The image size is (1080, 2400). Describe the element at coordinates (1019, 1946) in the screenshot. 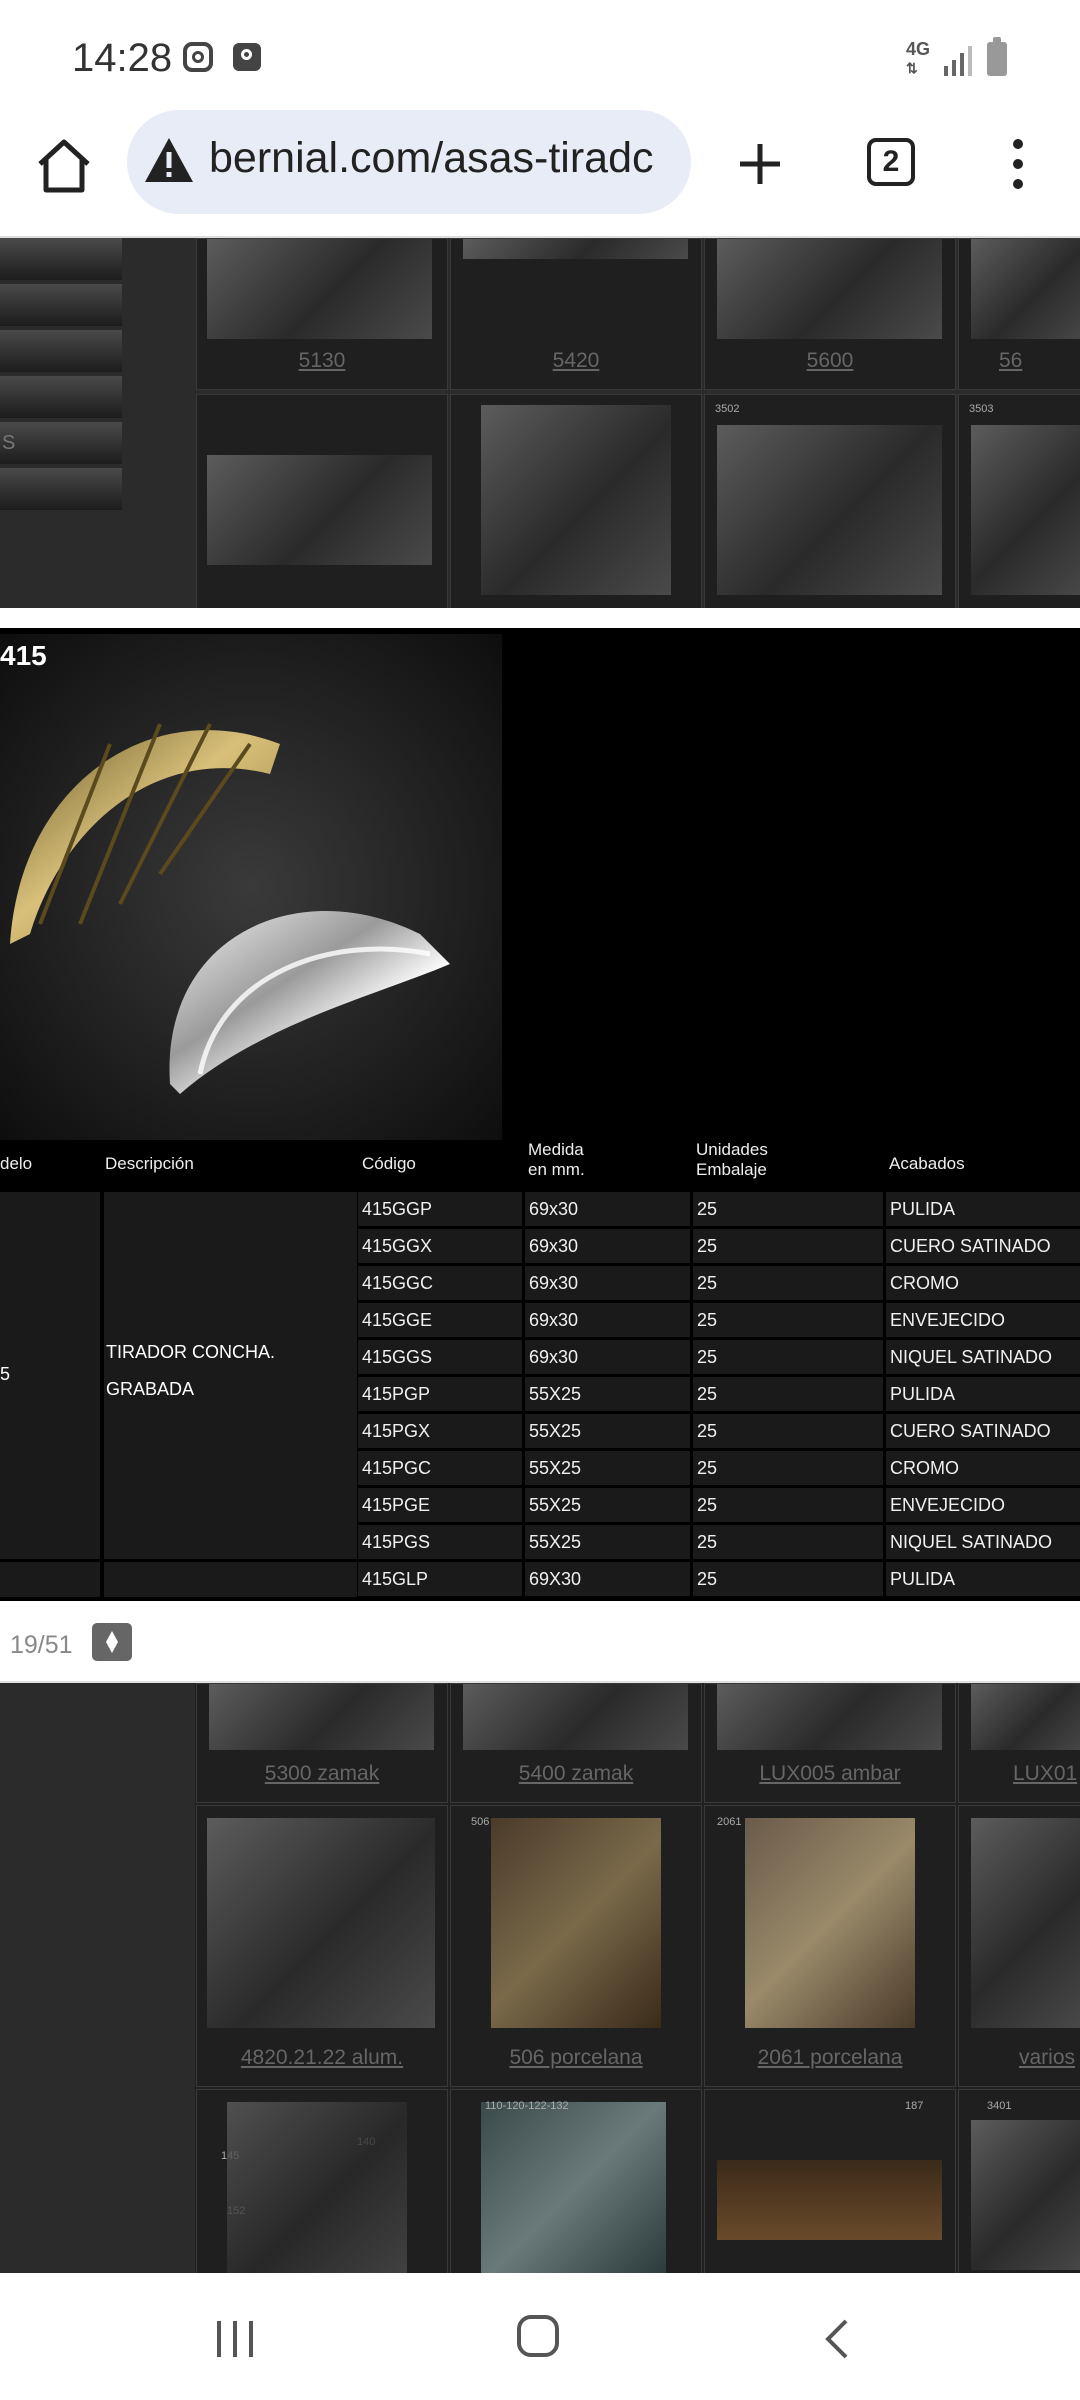

I see `product-thumbnail: varios` at that location.